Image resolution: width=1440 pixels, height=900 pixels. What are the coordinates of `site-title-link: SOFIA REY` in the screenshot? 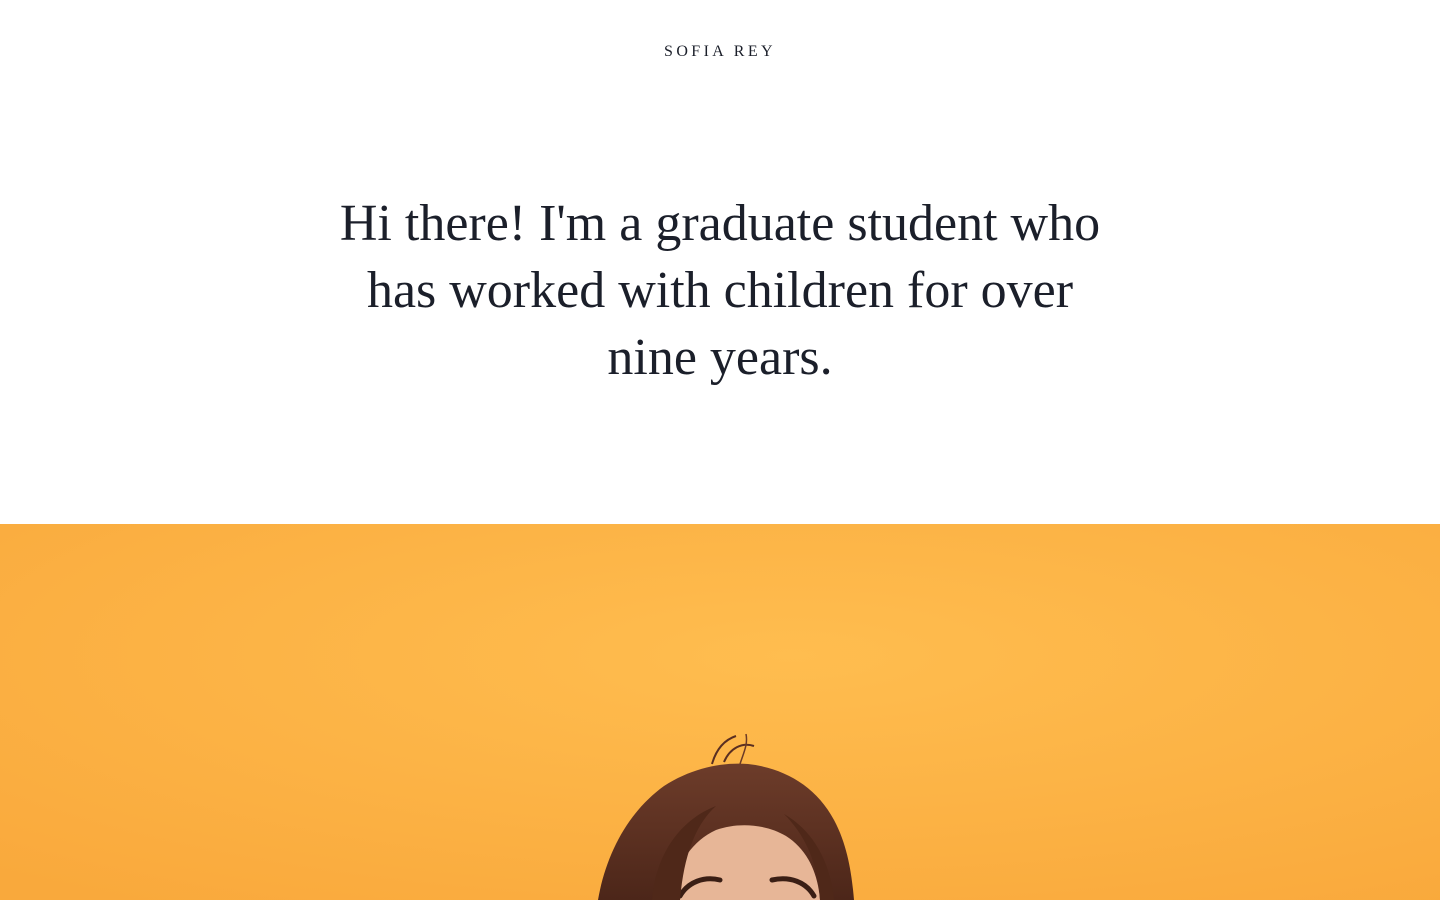 It's located at (720, 52).